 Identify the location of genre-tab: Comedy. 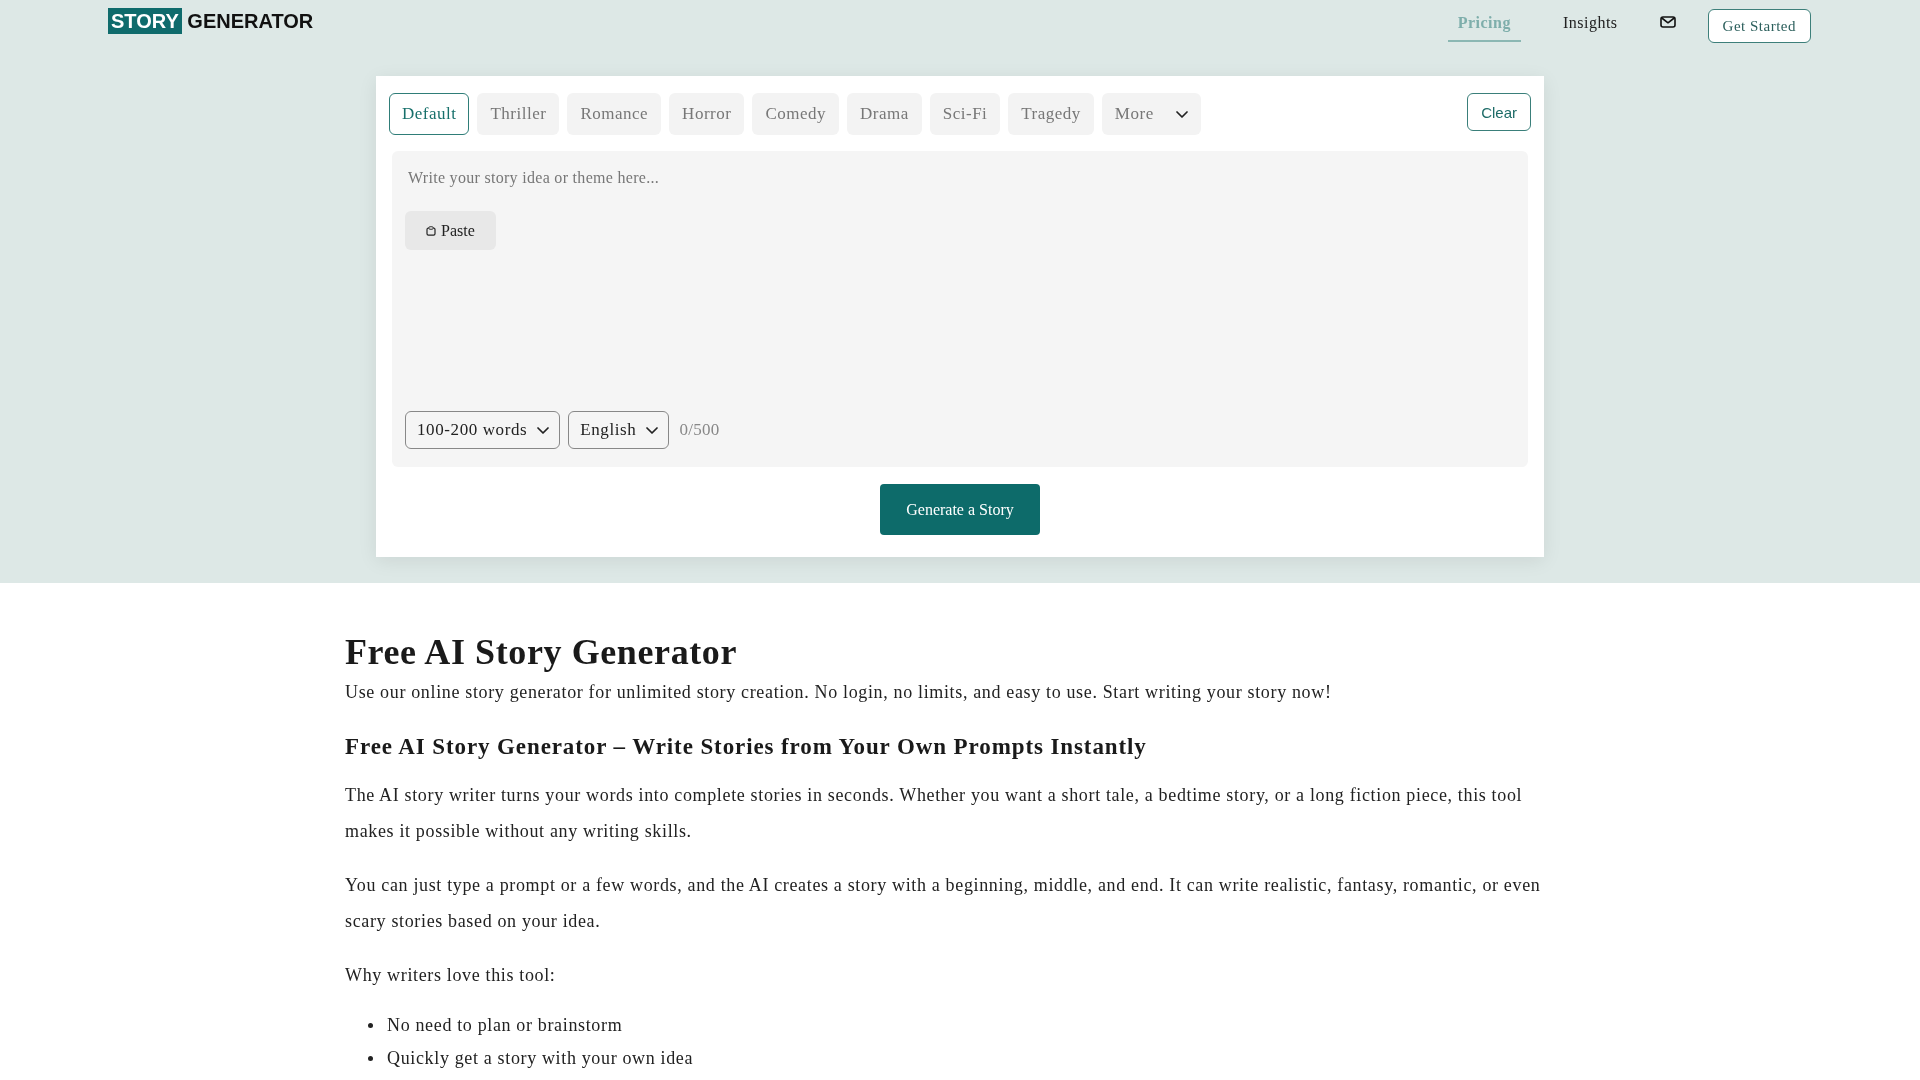
(795, 114).